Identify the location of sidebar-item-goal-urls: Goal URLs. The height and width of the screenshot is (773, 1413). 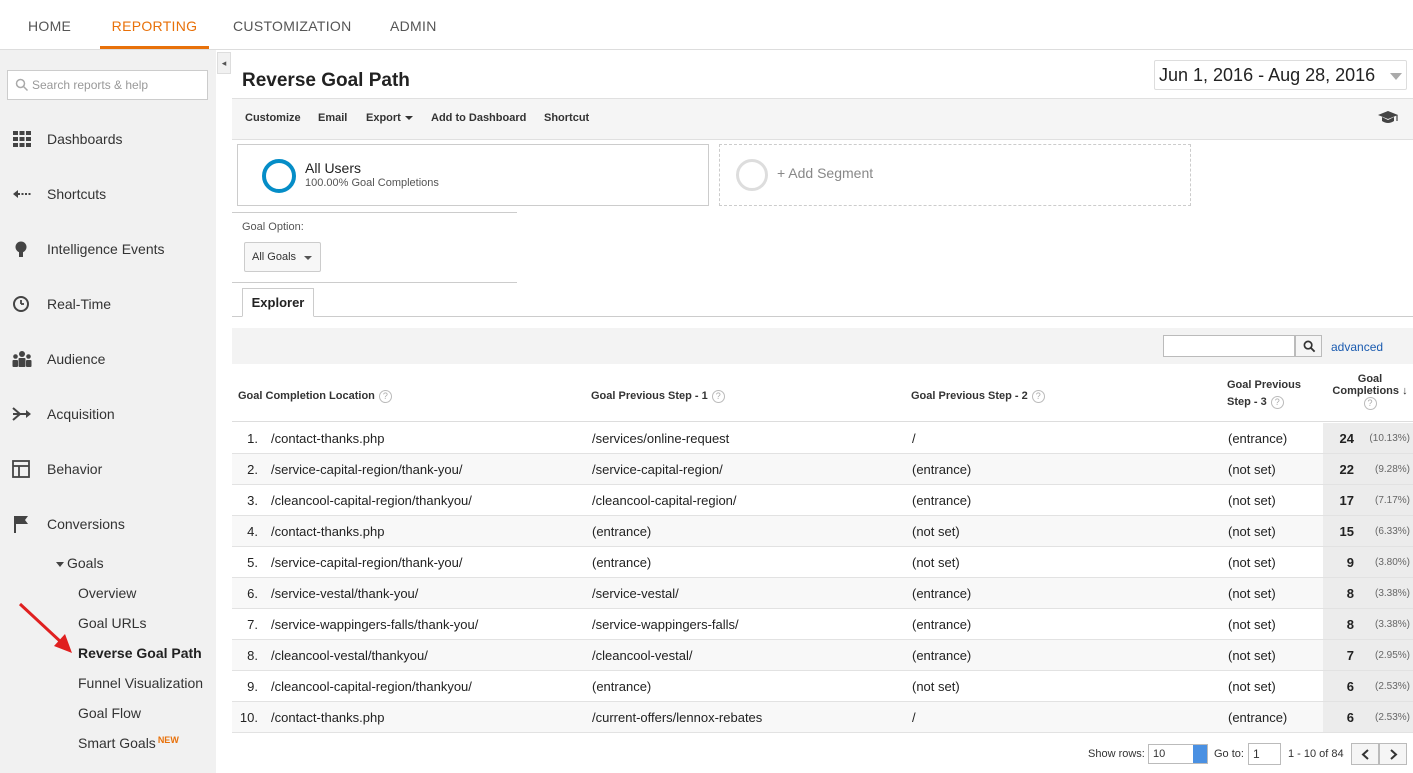
(112, 623).